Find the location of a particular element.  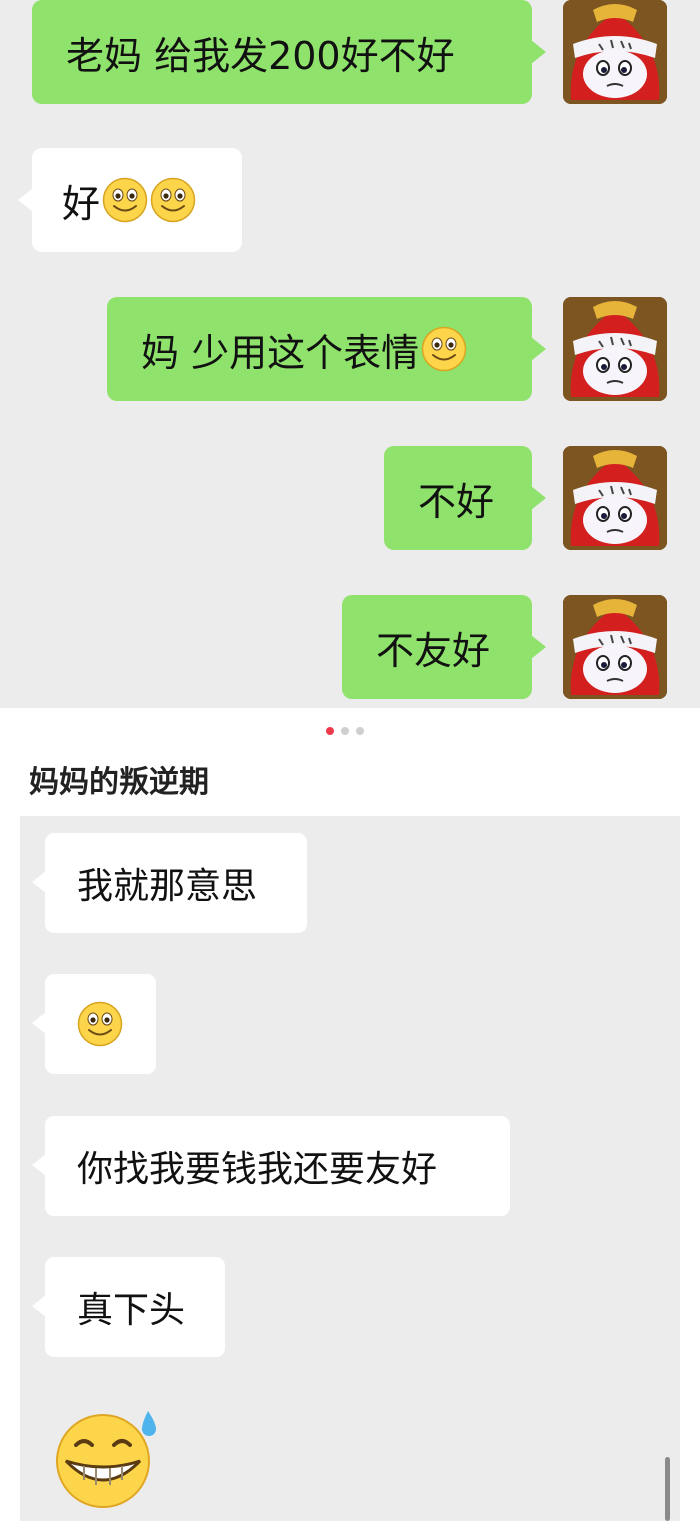

message-bubble-received: 好 is located at coordinates (130, 200).